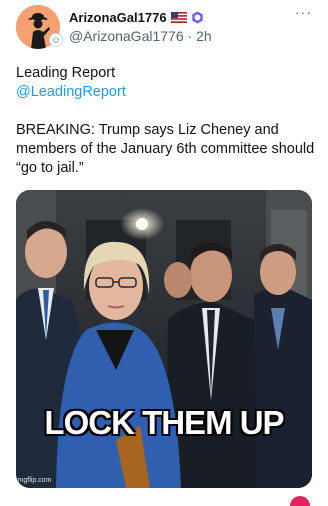  Describe the element at coordinates (126, 36) in the screenshot. I see `handle: @ArizonaGal1776` at that location.